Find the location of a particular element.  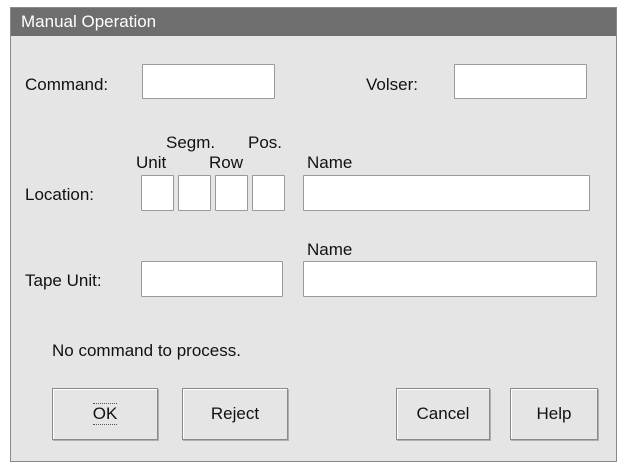

window-title: Manual Operation is located at coordinates (89, 21).